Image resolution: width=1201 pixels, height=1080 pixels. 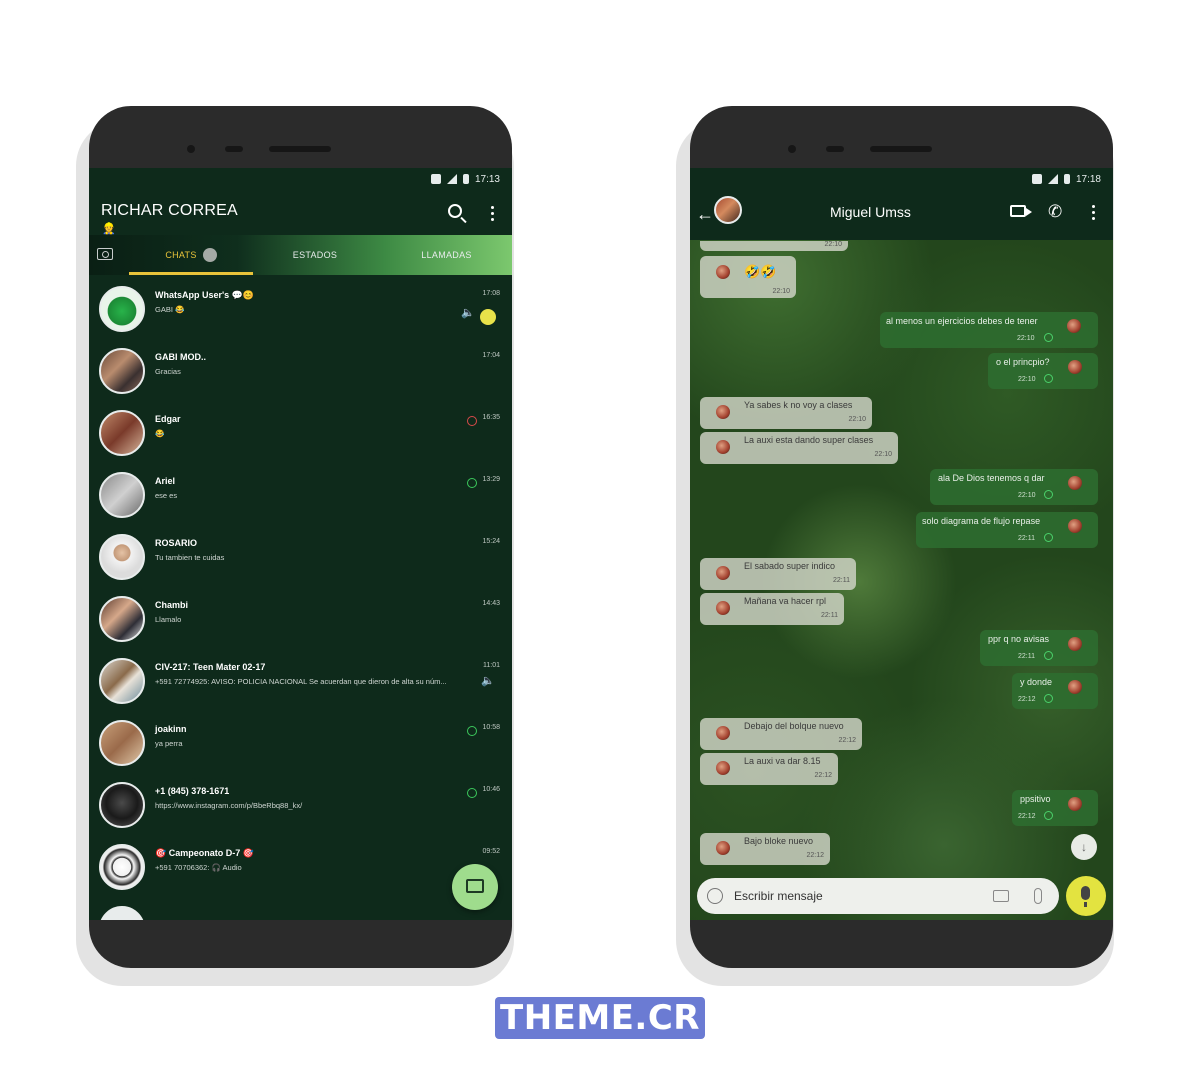 I want to click on tab-estados: ESTADOS, so click(x=315, y=255).